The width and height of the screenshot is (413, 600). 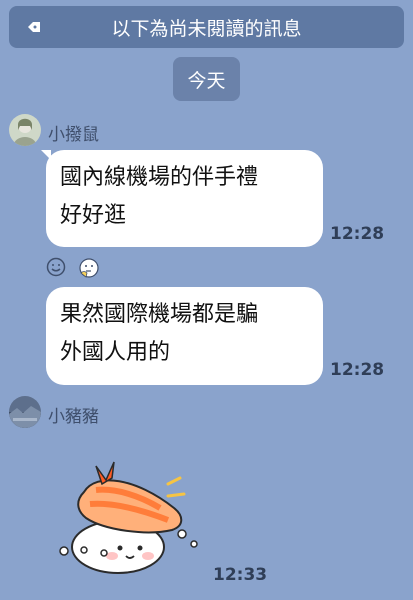 I want to click on thinking-reaction-icon, so click(x=89, y=268).